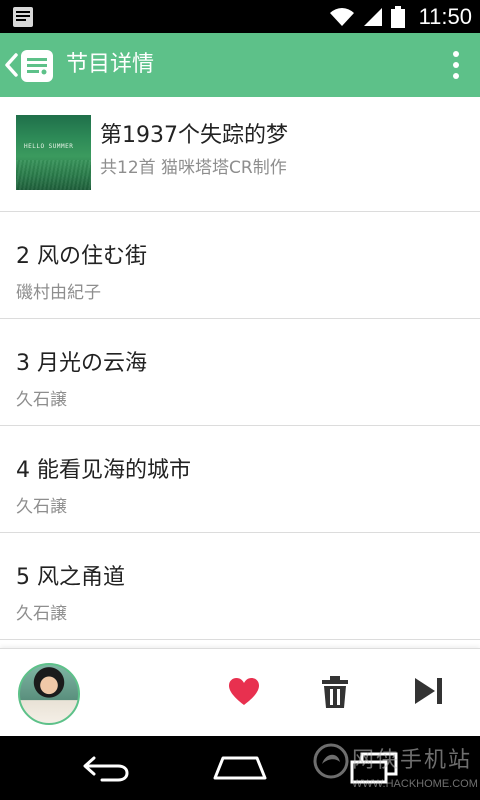 The width and height of the screenshot is (480, 800). What do you see at coordinates (110, 64) in the screenshot?
I see `page-title: 节目详情` at bounding box center [110, 64].